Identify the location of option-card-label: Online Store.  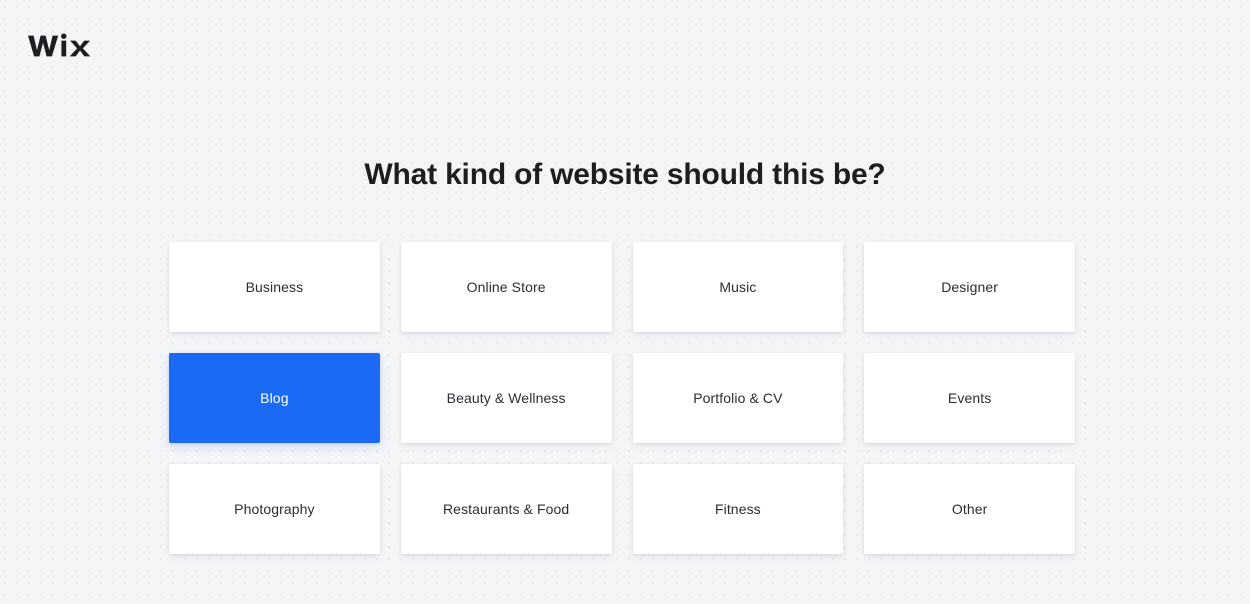
(506, 287).